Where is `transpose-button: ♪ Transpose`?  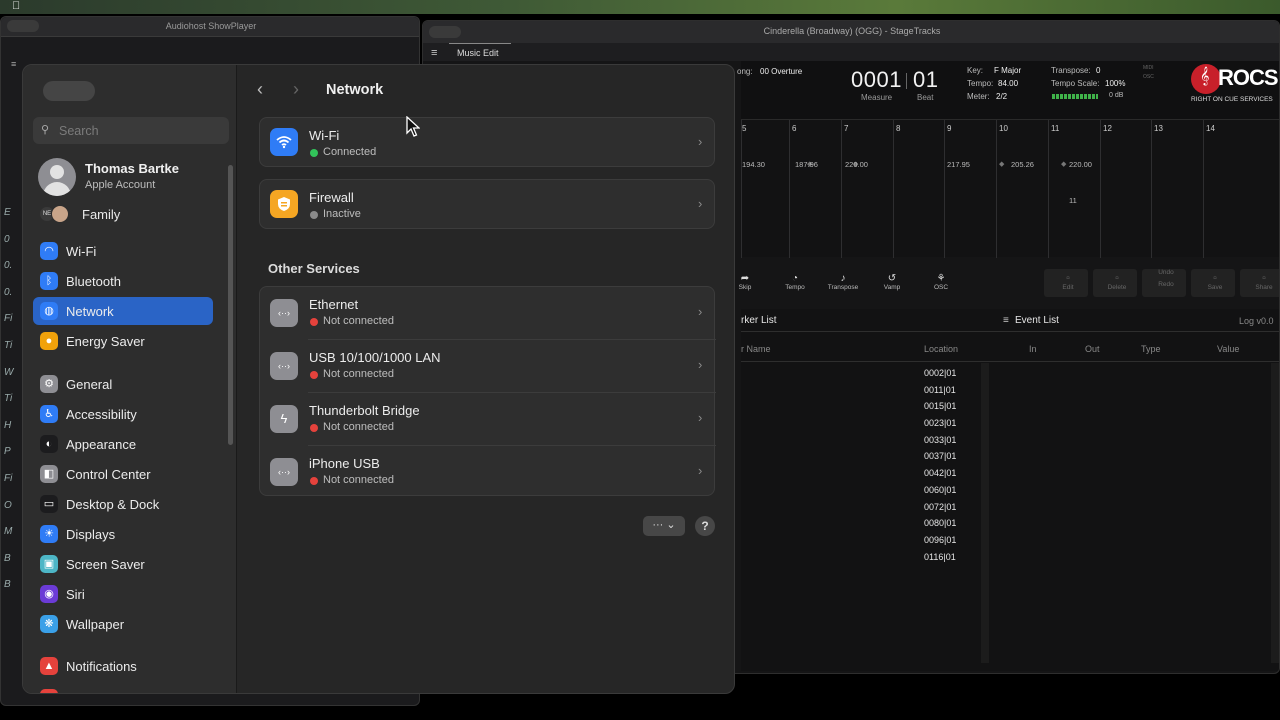
transpose-button: ♪ Transpose is located at coordinates (843, 282).